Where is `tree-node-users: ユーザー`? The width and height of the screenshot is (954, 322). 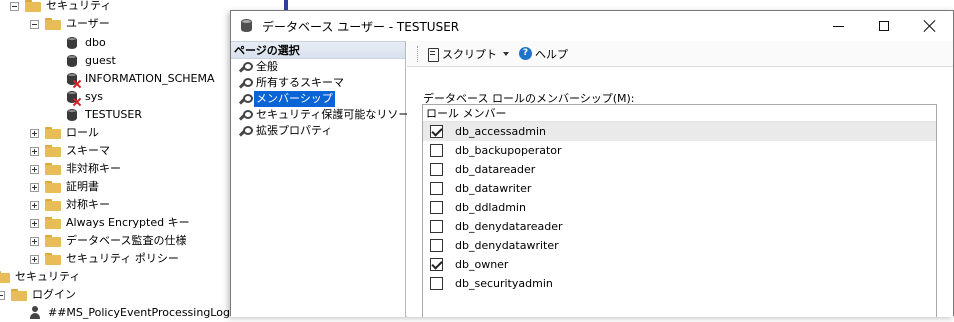
tree-node-users: ユーザー is located at coordinates (70, 24).